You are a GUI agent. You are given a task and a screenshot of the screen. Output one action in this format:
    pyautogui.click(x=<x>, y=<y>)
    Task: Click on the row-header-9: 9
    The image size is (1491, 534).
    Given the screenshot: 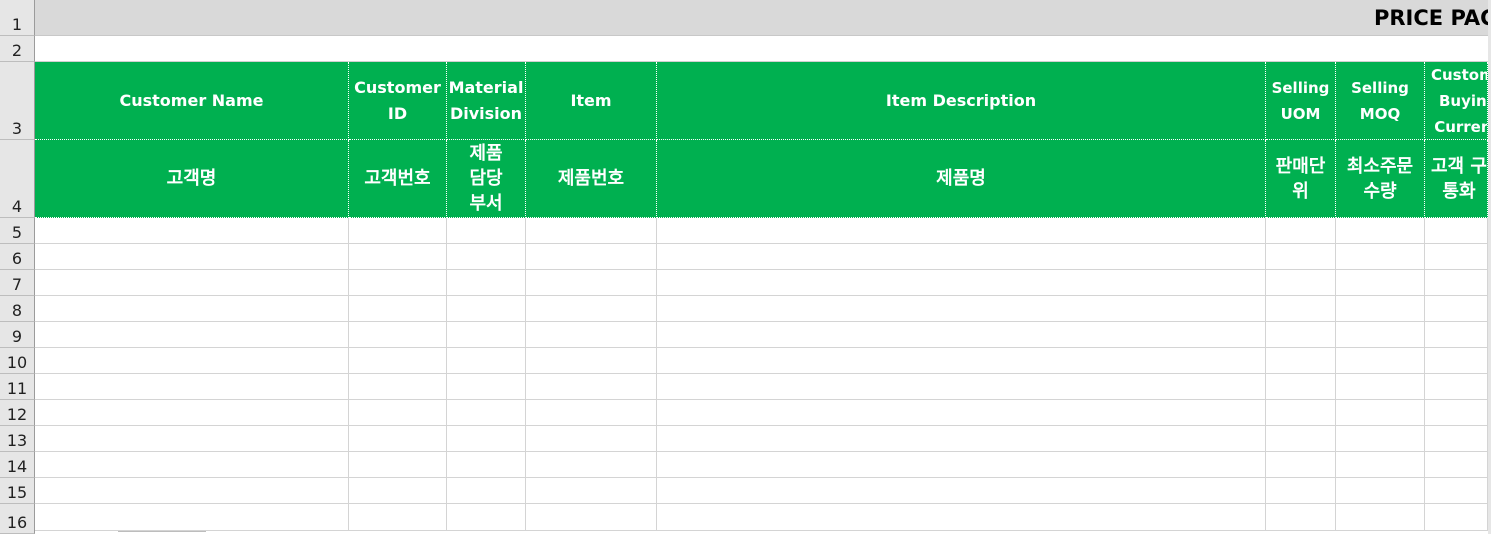 What is the action you would take?
    pyautogui.click(x=17, y=335)
    